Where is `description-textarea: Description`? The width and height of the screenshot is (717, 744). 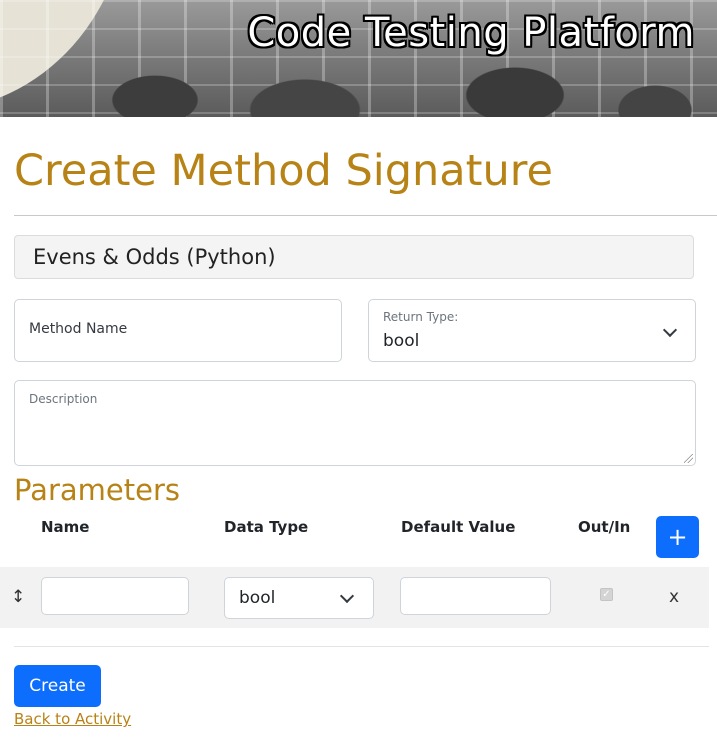 description-textarea: Description is located at coordinates (355, 423).